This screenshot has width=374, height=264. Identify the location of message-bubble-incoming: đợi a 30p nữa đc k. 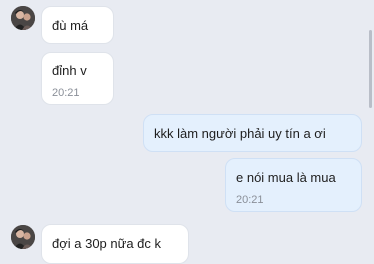
(115, 244).